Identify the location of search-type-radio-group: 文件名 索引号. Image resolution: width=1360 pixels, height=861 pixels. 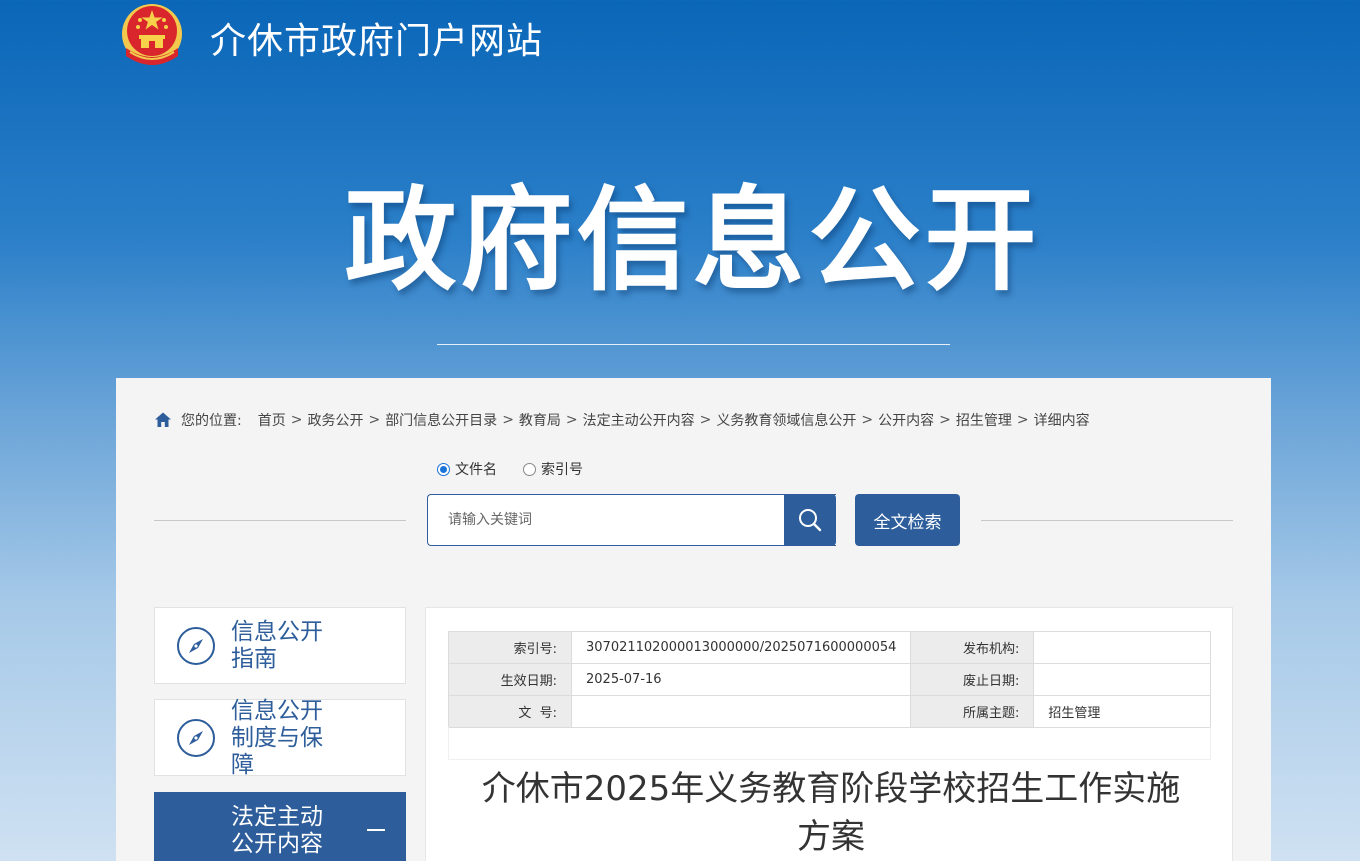
(523, 469).